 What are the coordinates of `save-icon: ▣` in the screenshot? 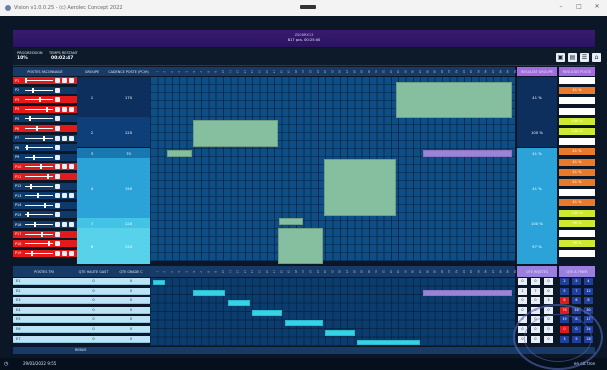 It's located at (560, 57).